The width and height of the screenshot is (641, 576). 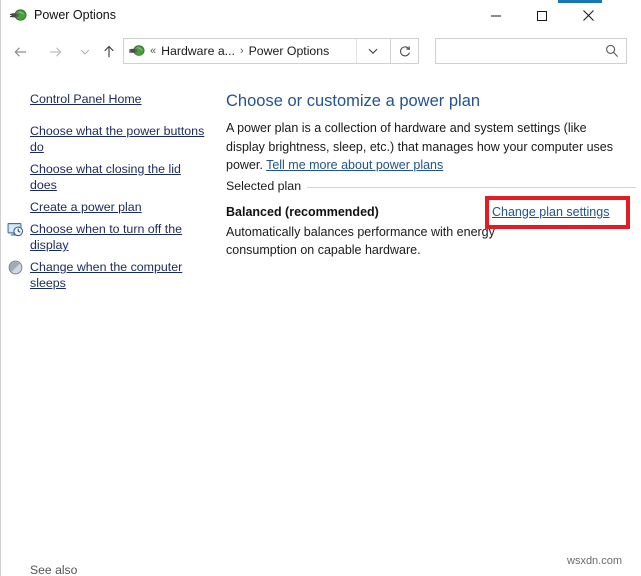 What do you see at coordinates (118, 139) in the screenshot?
I see `sidebar-item-power-buttons: Choose what the power buttons do` at bounding box center [118, 139].